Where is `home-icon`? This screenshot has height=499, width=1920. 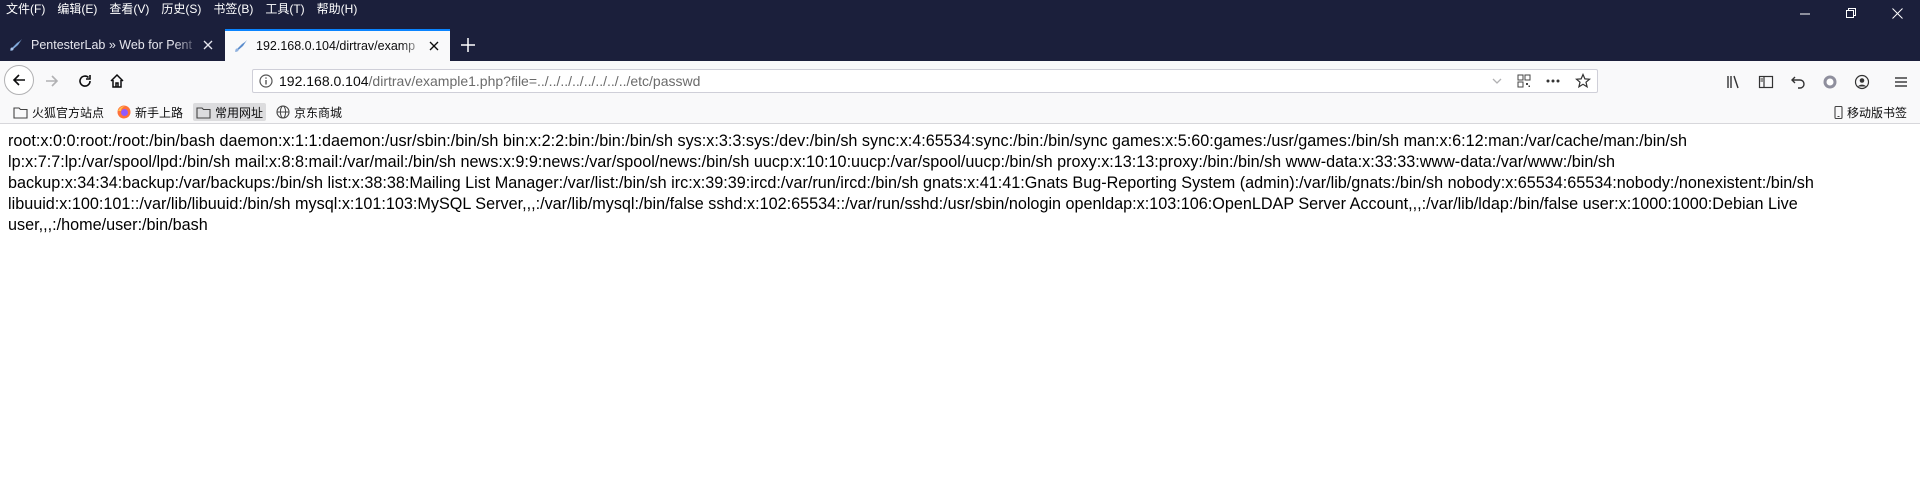
home-icon is located at coordinates (117, 80).